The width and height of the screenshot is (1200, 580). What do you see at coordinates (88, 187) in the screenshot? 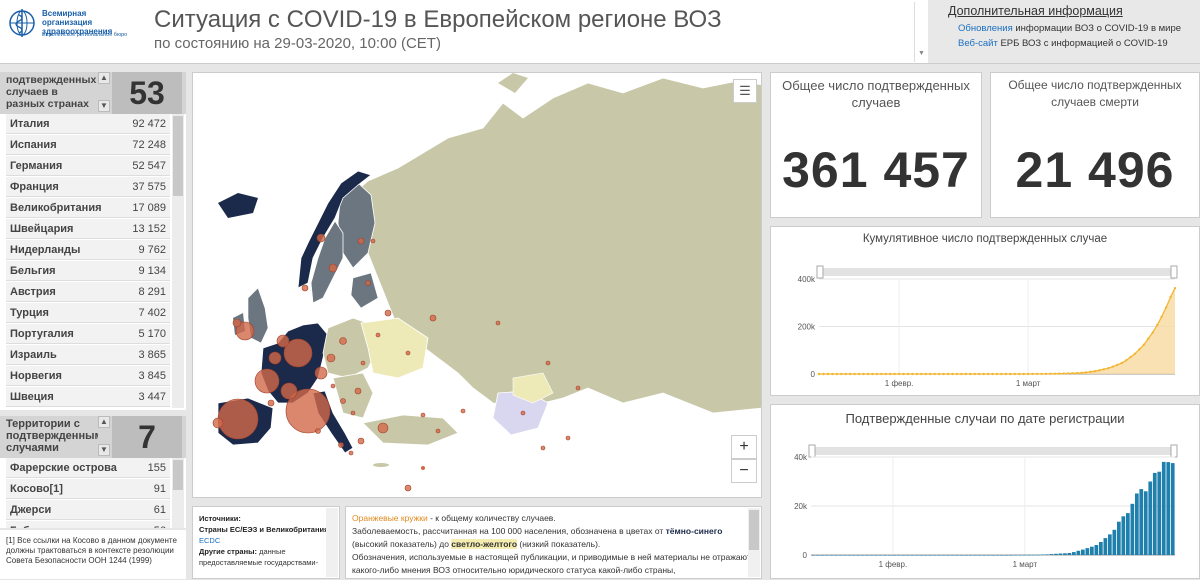
I see `list-item: Франция 37 575` at bounding box center [88, 187].